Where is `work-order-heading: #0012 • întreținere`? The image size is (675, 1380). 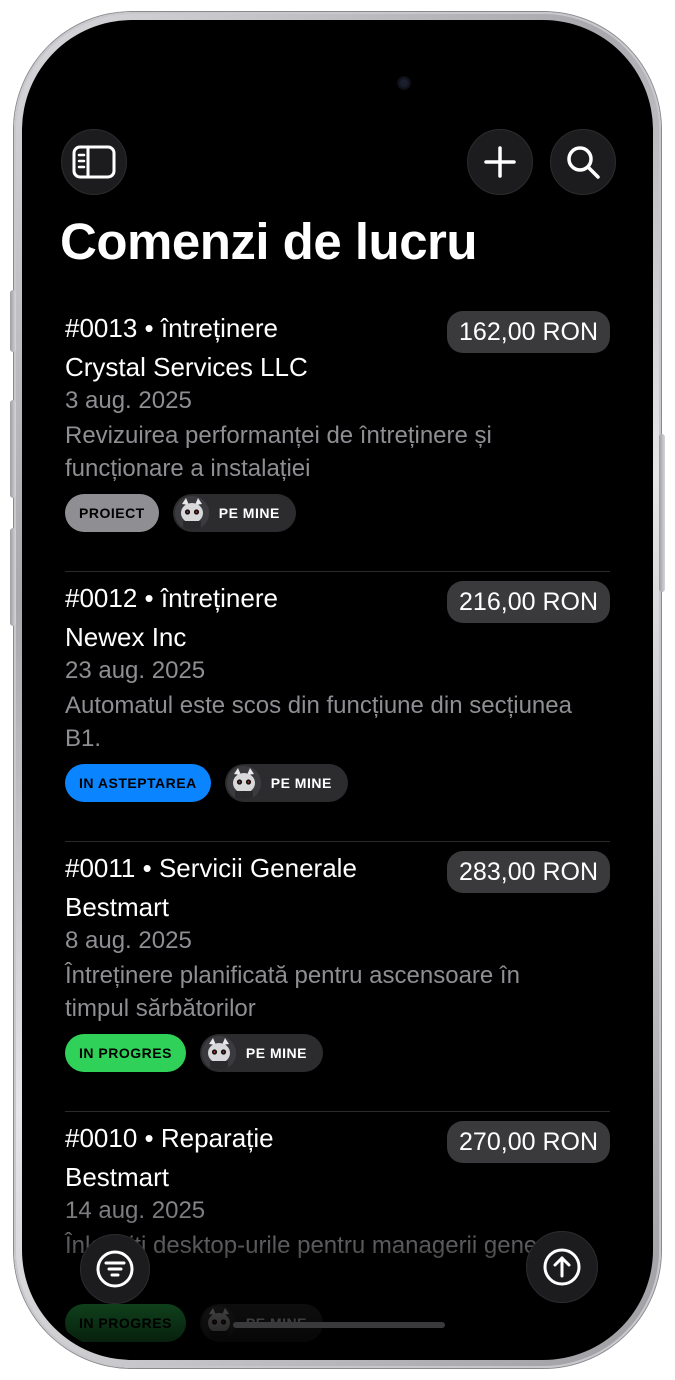 work-order-heading: #0012 • întreținere is located at coordinates (171, 598).